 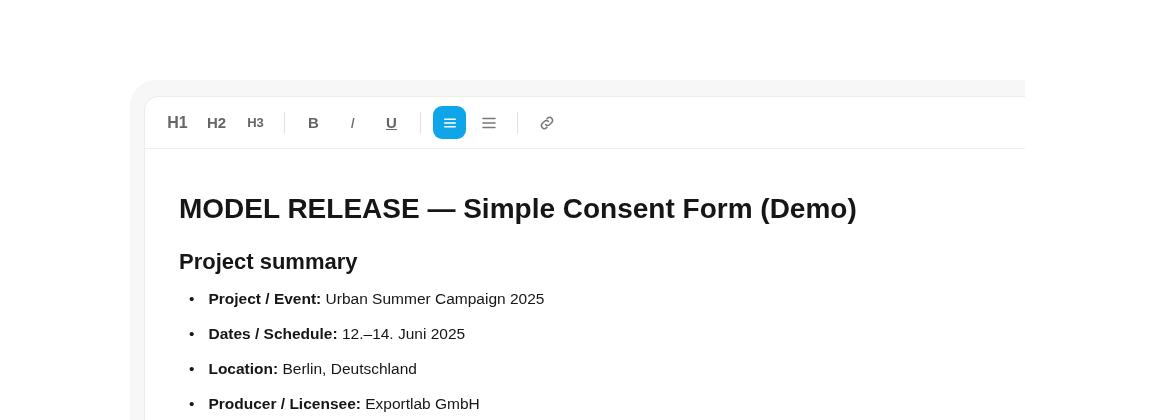 What do you see at coordinates (255, 122) in the screenshot?
I see `heading-3-button: H3` at bounding box center [255, 122].